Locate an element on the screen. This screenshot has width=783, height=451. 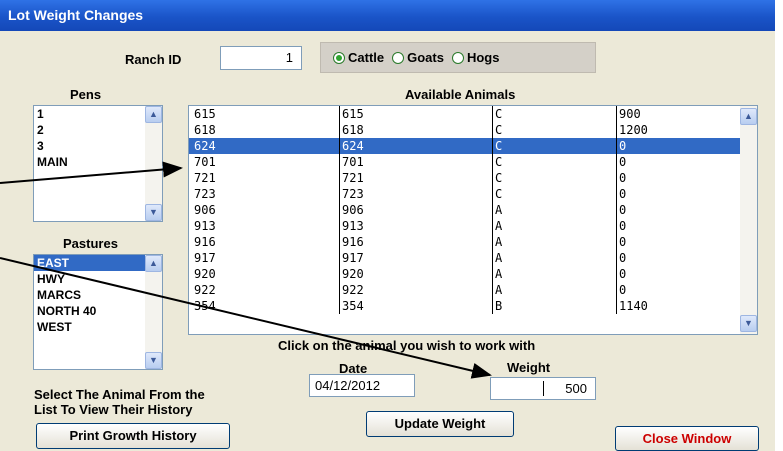
radio-hogs: Hogs is located at coordinates (475, 57).